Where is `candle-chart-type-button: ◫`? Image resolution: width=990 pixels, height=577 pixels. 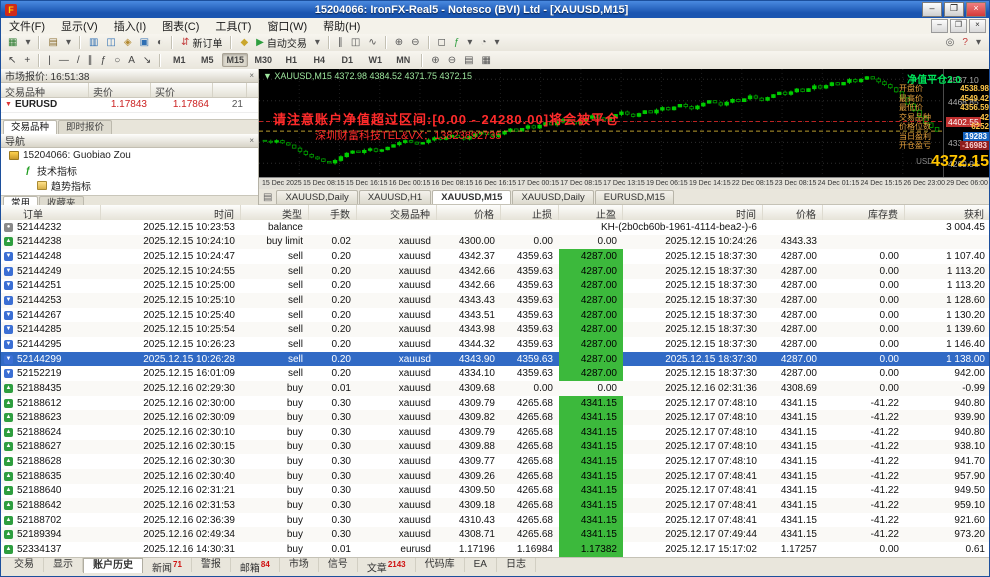
candle-chart-type-button: ◫ is located at coordinates (355, 42).